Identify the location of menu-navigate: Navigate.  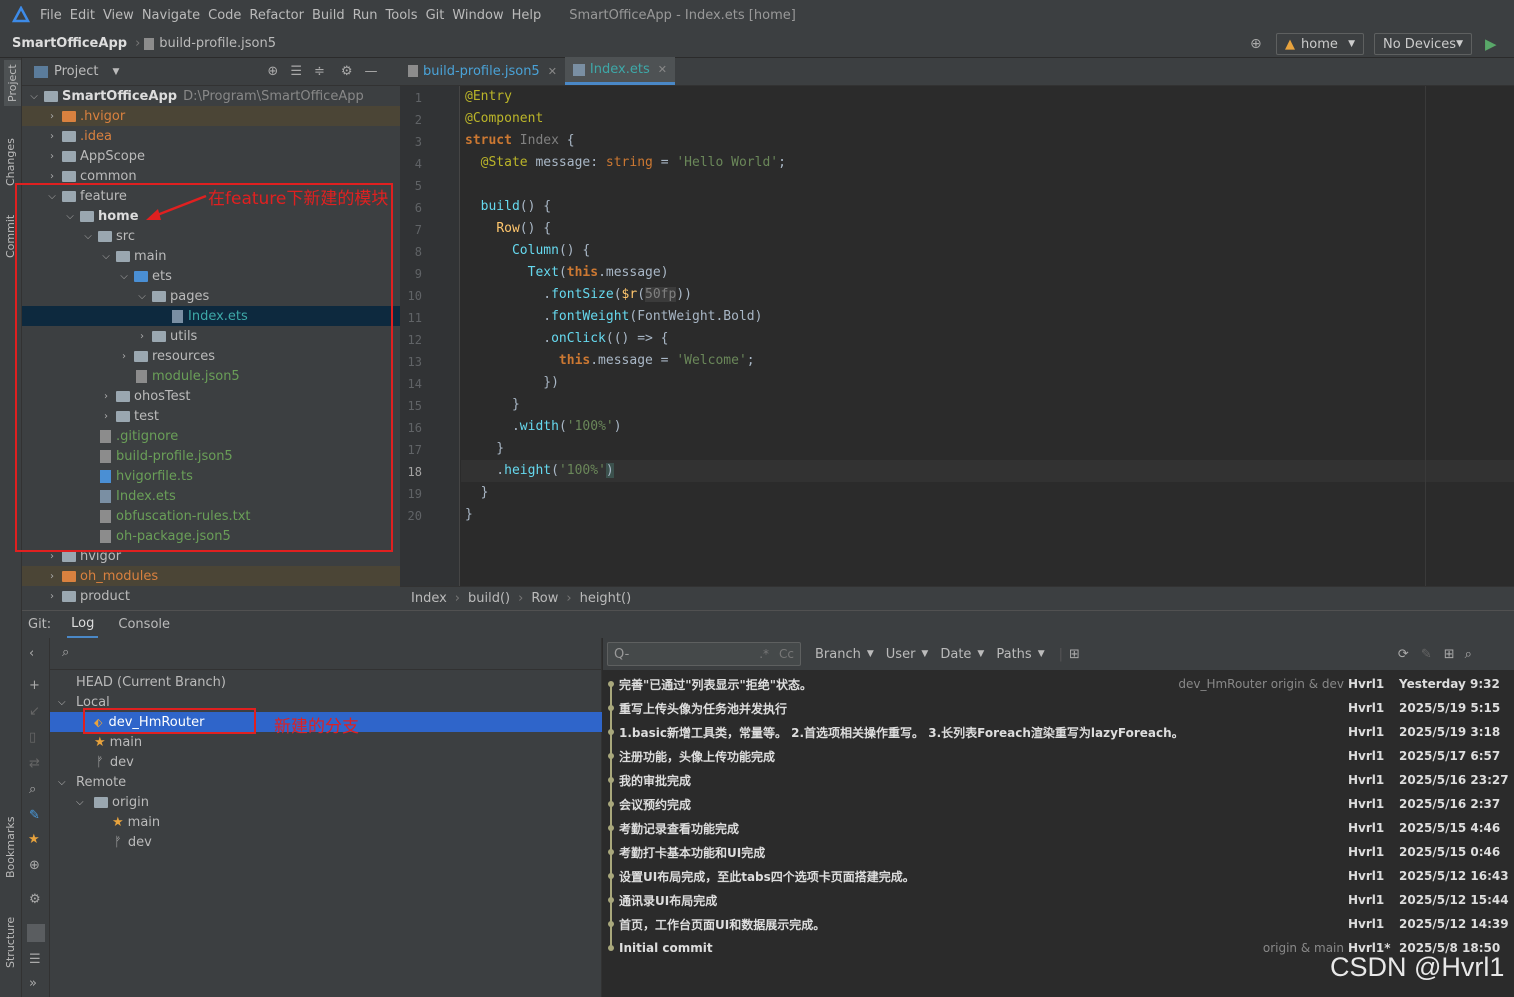
(171, 15).